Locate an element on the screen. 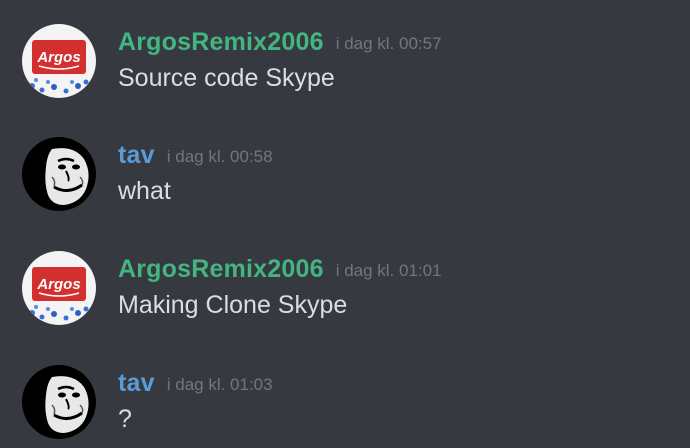  message-timestamp: i dag kl. 01:01 is located at coordinates (388, 270).